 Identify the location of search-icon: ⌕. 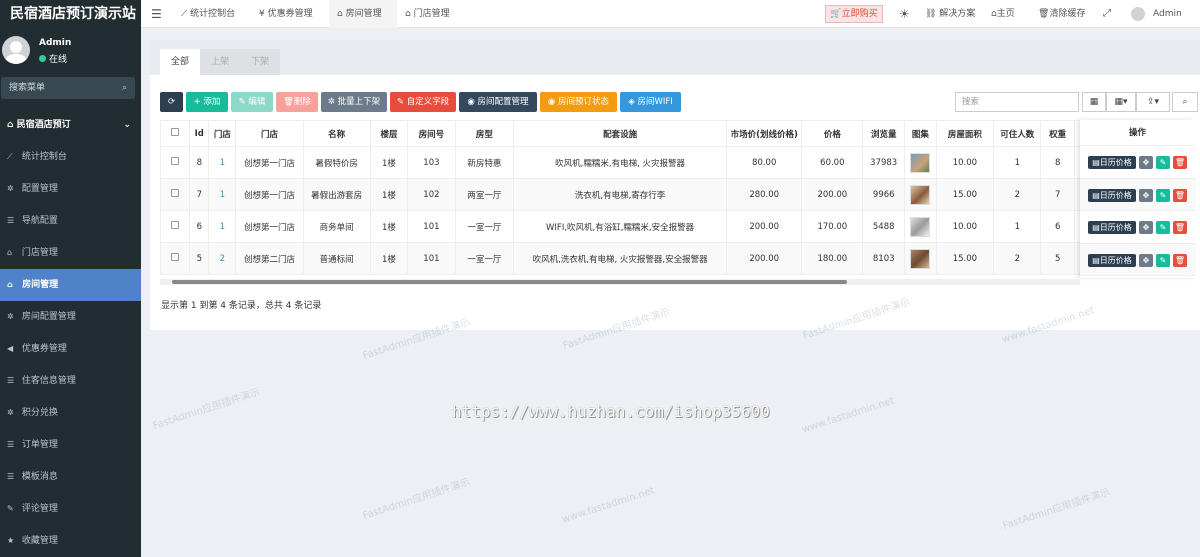
(124, 88).